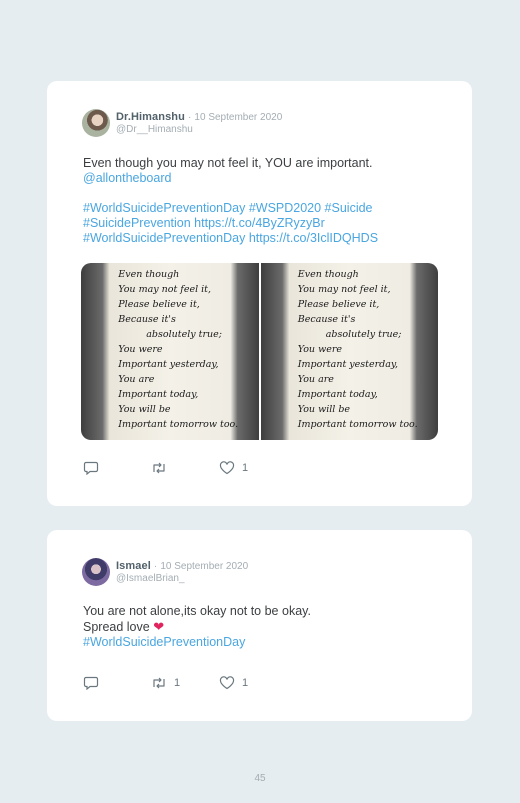 The image size is (520, 803). Describe the element at coordinates (185, 683) in the screenshot. I see `retweet-button: 1` at that location.